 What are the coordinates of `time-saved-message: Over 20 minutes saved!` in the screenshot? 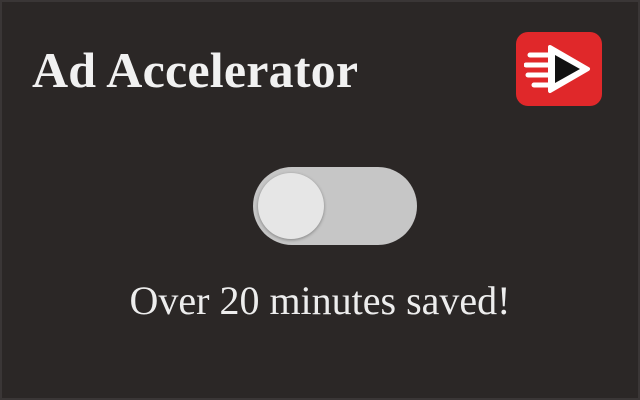 It's located at (320, 300).